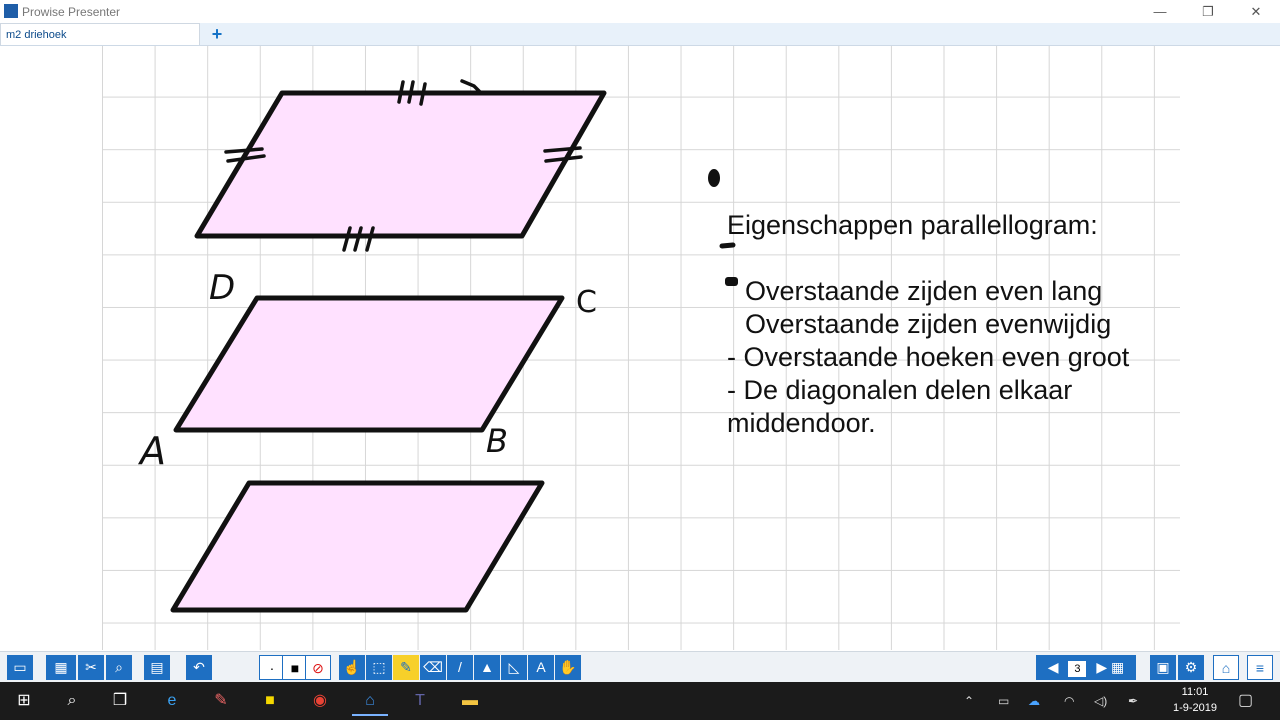  What do you see at coordinates (1195, 708) in the screenshot?
I see `clock-date: 1-9-2019` at bounding box center [1195, 708].